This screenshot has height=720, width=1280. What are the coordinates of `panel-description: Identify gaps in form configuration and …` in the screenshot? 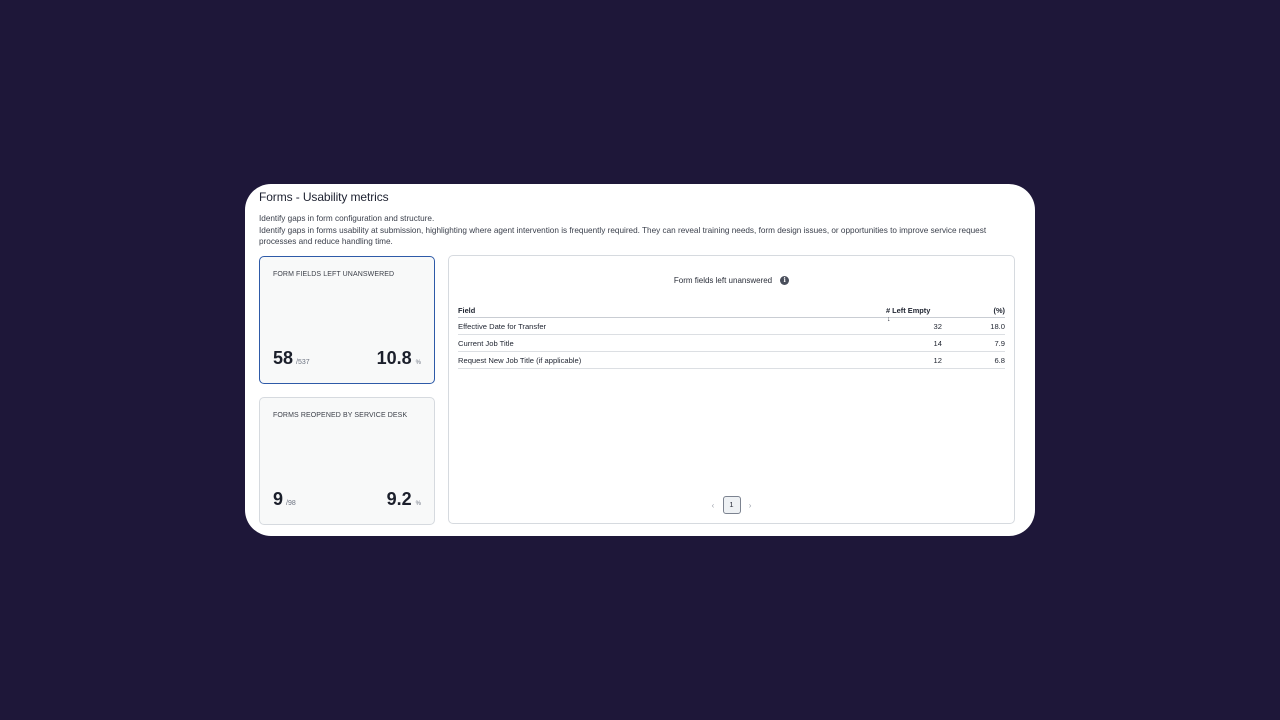 It's located at (639, 230).